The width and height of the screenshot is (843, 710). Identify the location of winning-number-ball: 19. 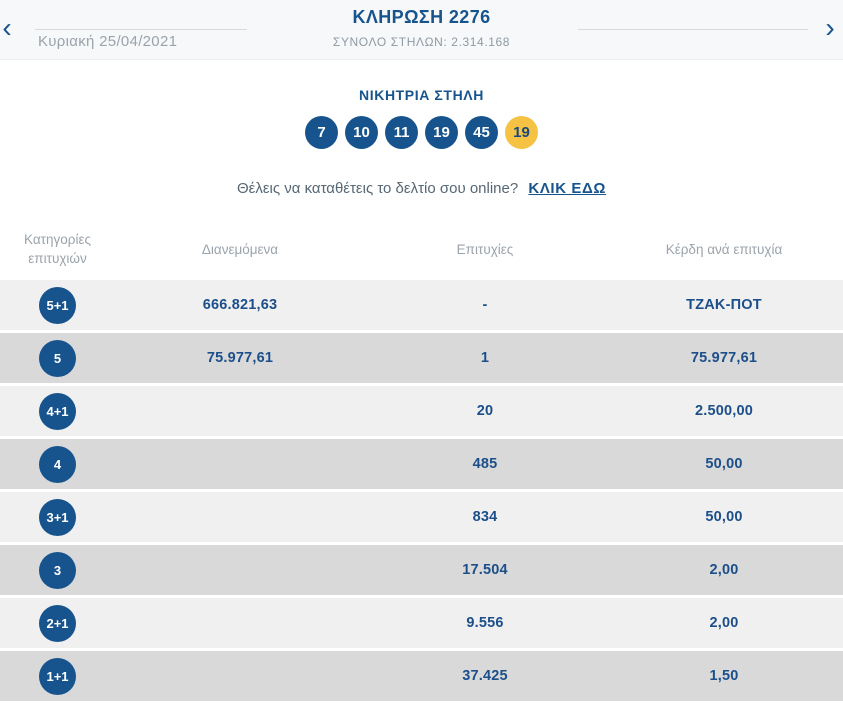
(441, 132).